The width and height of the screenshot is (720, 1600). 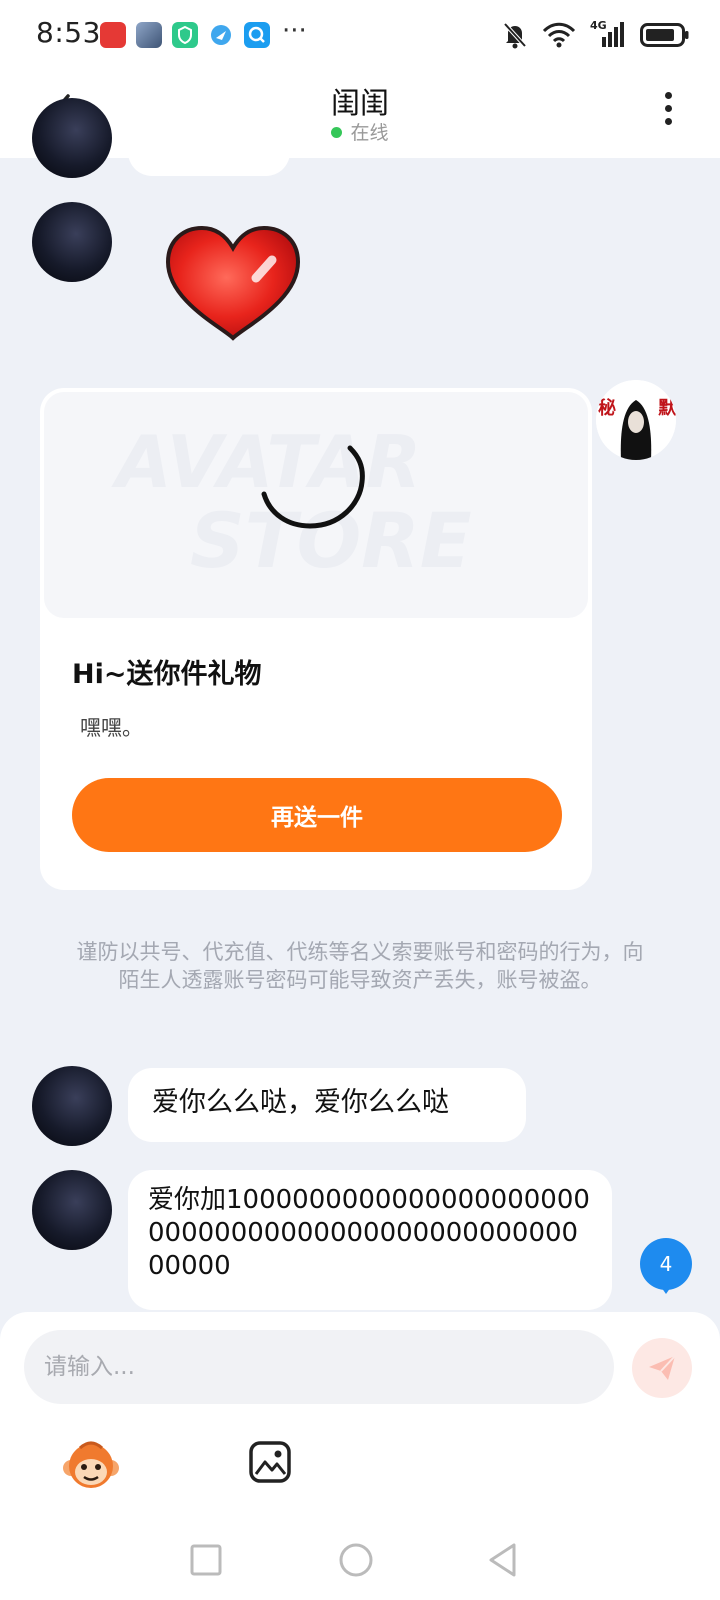 I want to click on message-bubble: 爱你么么哒，爱你么么哒, so click(x=327, y=1105).